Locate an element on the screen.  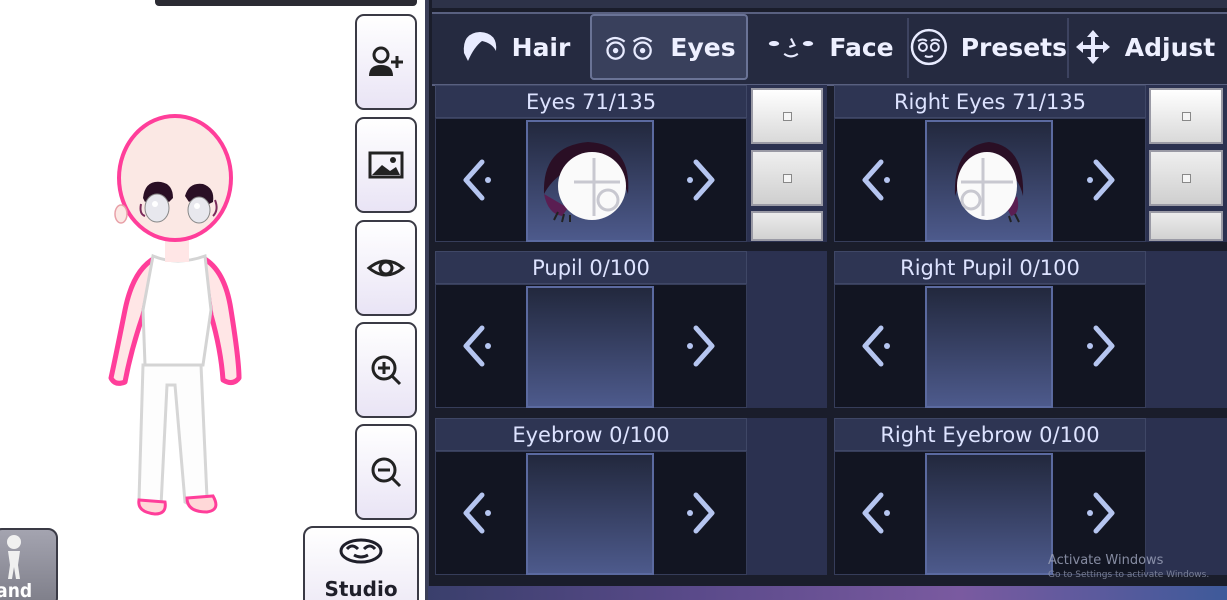
eyebrow-color-column is located at coordinates (787, 496).